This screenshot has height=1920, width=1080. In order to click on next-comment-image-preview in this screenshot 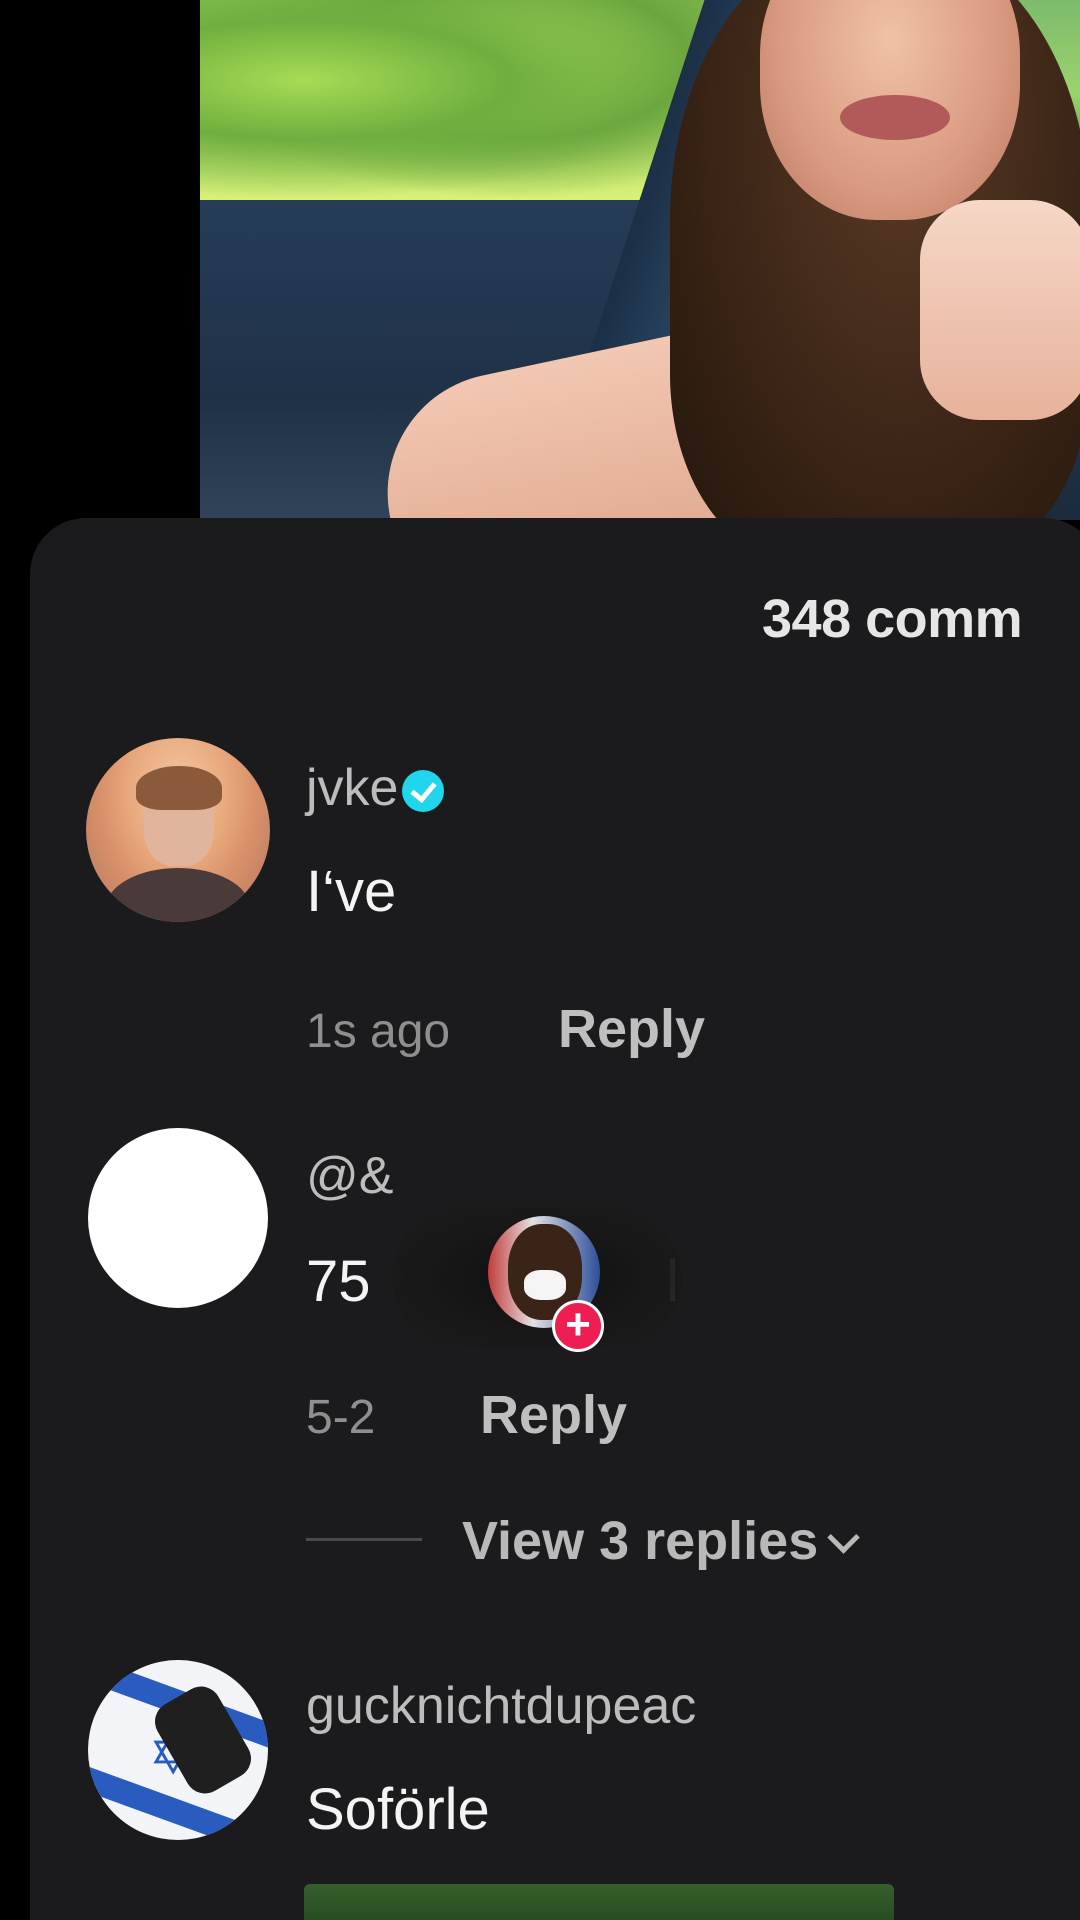, I will do `click(599, 1902)`.